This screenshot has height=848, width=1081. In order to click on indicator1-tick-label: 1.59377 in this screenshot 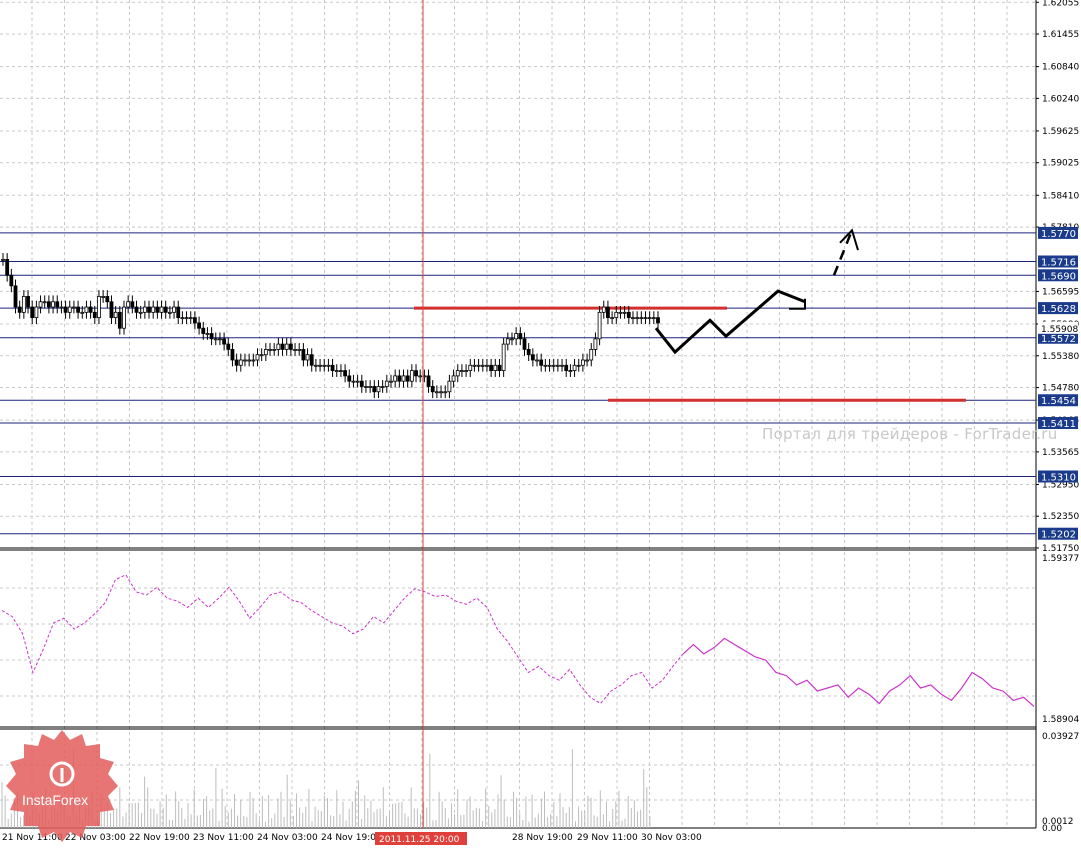, I will do `click(1060, 559)`.